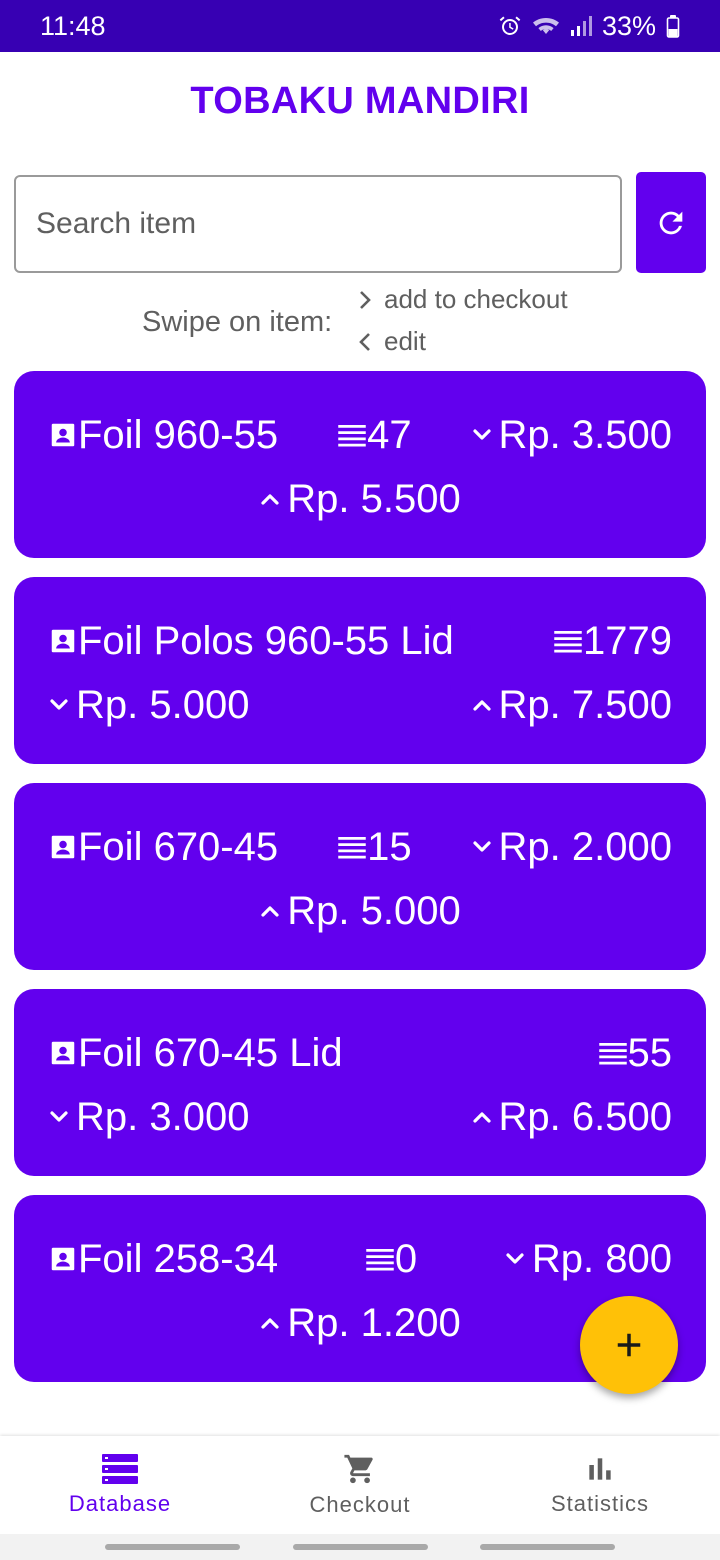 Image resolution: width=720 pixels, height=1560 pixels. Describe the element at coordinates (600, 1503) in the screenshot. I see `nav-label-statistics: Statistics` at that location.